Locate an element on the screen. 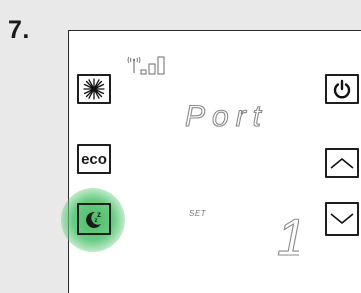  set-value: 1 is located at coordinates (288, 234).